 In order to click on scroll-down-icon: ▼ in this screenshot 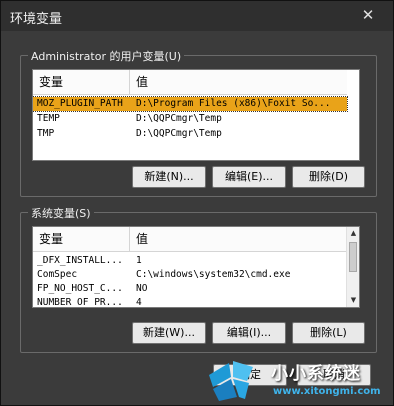, I will do `click(353, 300)`.